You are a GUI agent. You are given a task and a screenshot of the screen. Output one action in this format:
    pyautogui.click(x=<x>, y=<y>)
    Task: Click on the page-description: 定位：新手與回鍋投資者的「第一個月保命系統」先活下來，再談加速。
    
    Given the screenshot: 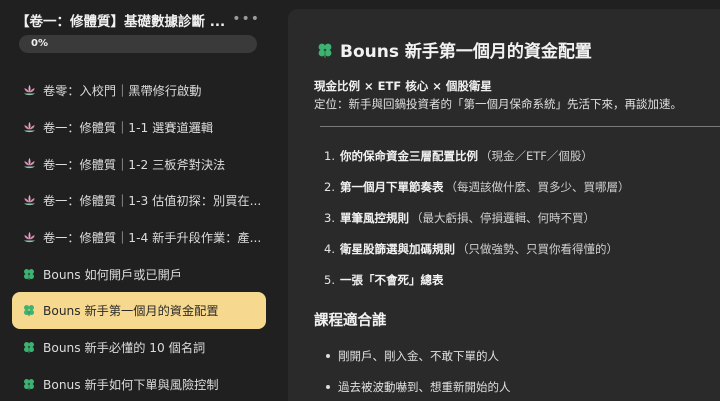 What is the action you would take?
    pyautogui.click(x=498, y=104)
    